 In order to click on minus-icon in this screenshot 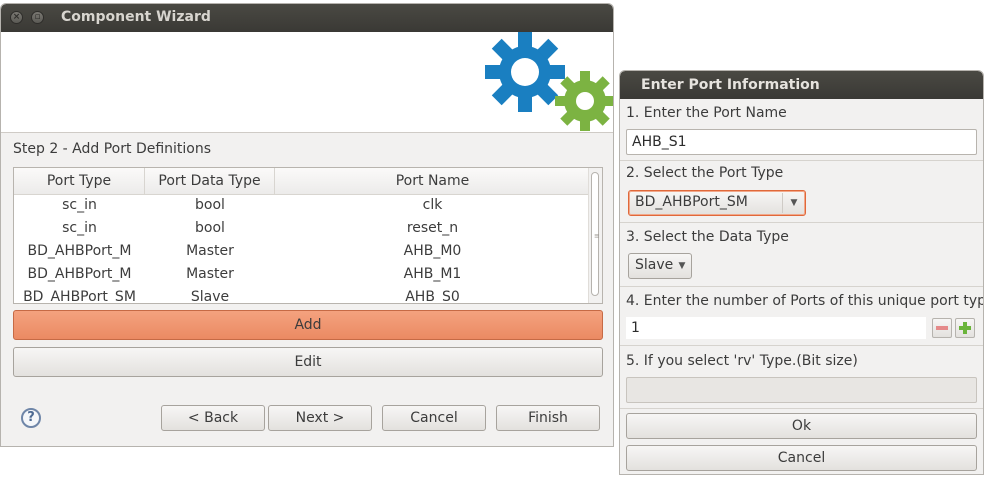, I will do `click(942, 328)`.